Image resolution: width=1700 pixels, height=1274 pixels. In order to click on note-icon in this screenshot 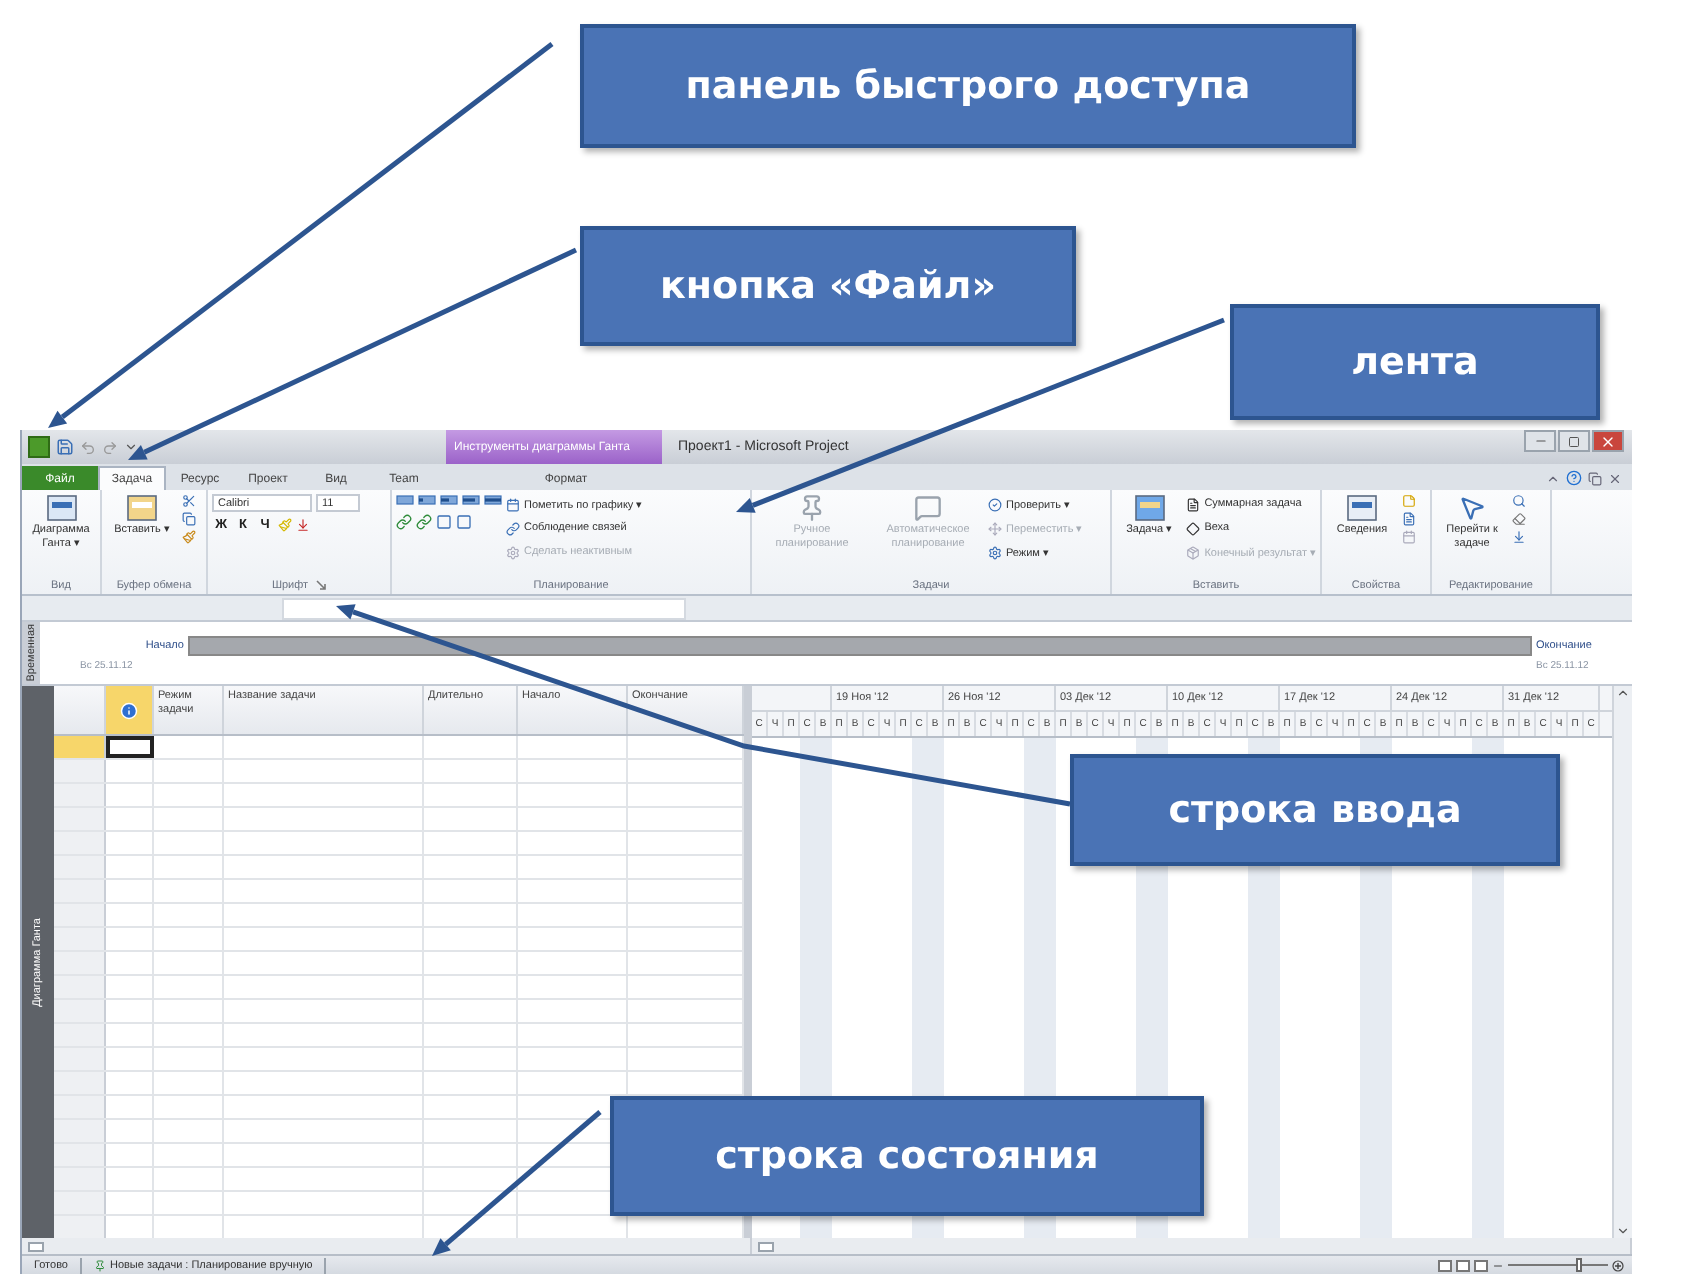, I will do `click(1409, 501)`.